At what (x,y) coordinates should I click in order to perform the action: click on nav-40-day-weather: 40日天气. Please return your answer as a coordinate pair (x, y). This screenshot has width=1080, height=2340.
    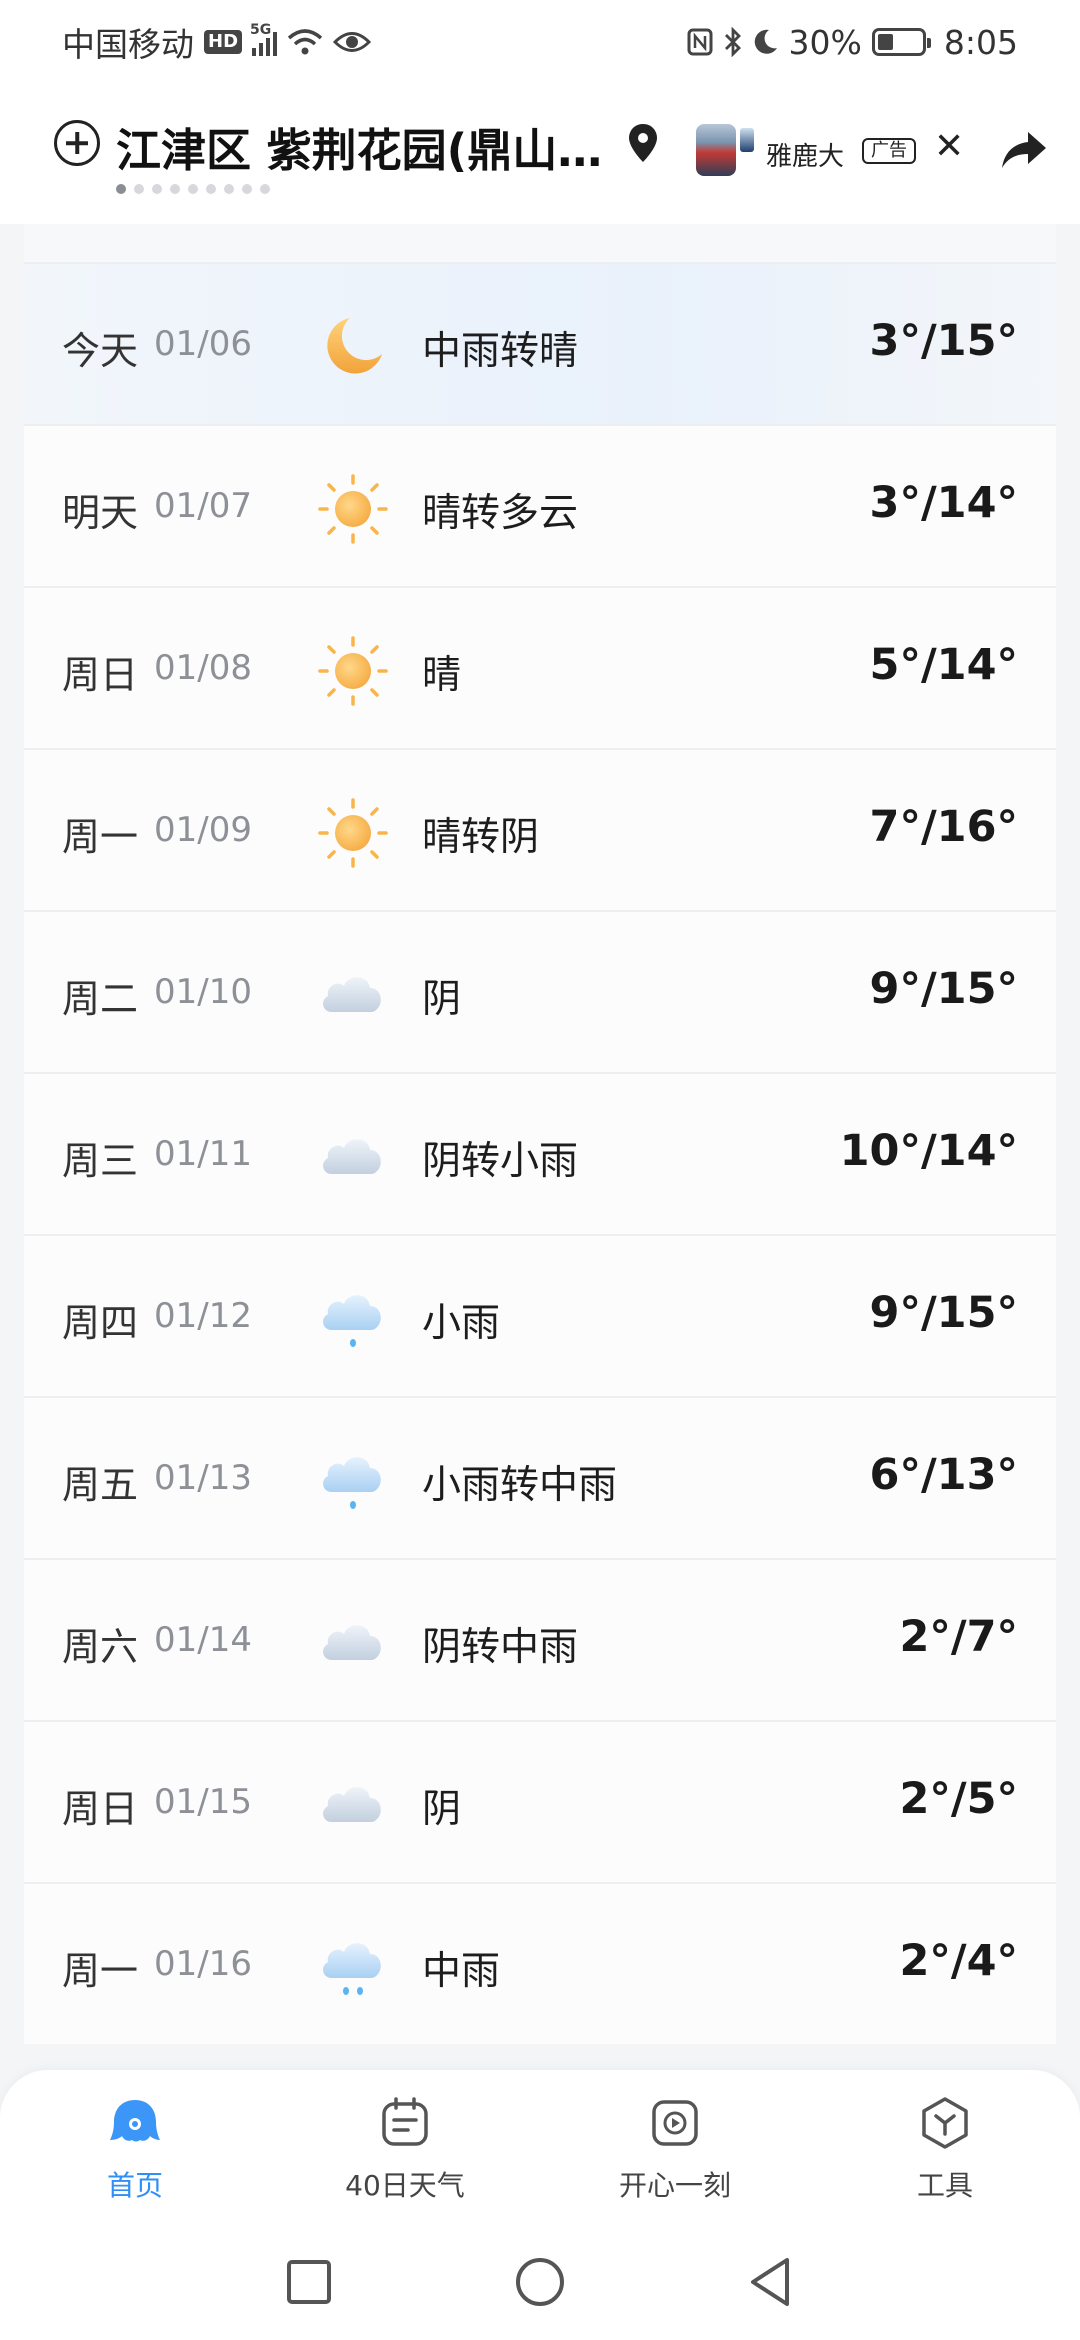
    Looking at the image, I should click on (405, 2149).